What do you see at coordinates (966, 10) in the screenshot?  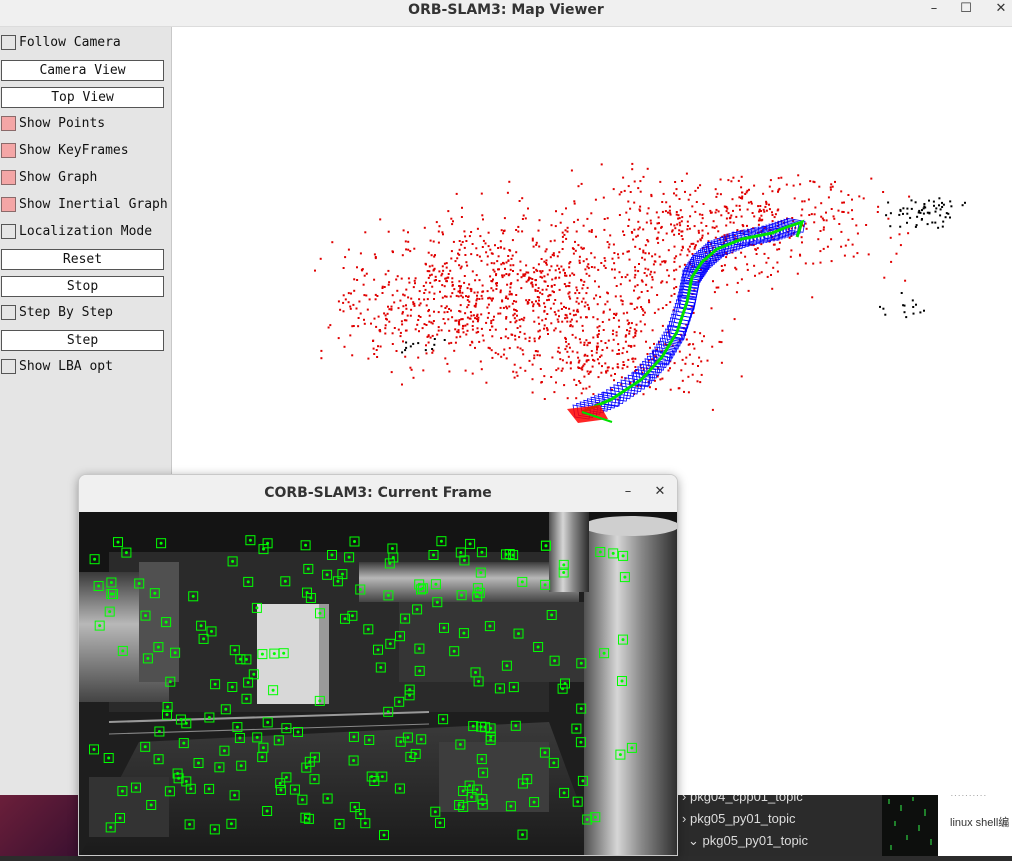 I see `maximize-icon: ☐` at bounding box center [966, 10].